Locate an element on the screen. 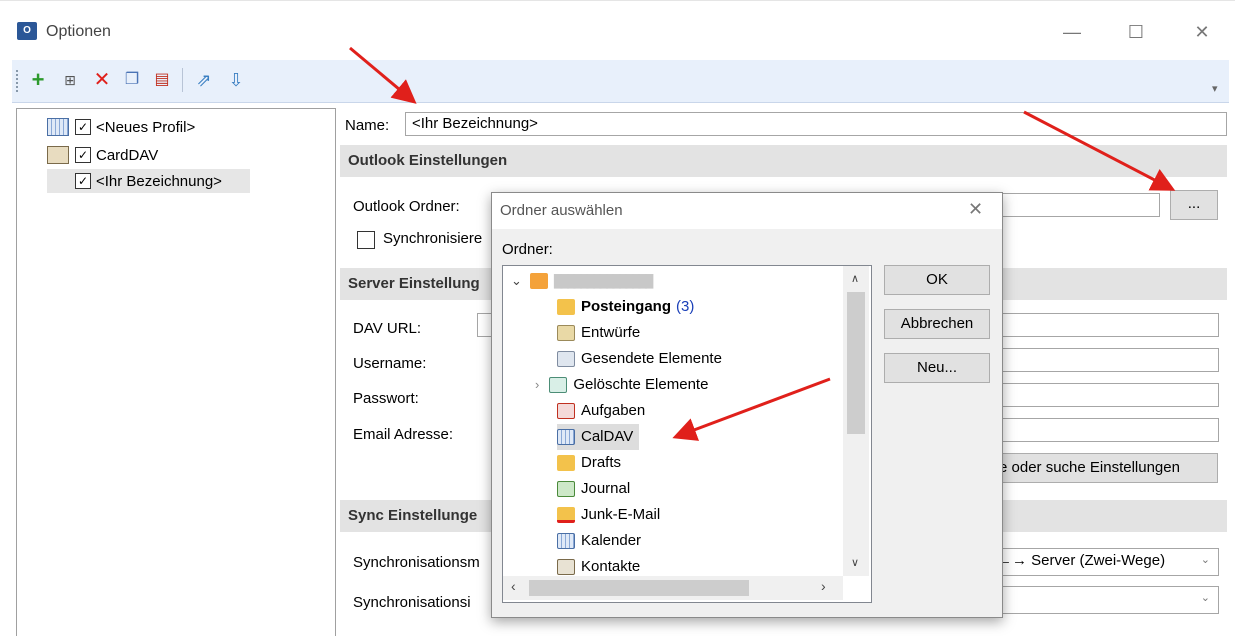 The width and height of the screenshot is (1235, 636). arrow-to-browse-button is located at coordinates (1099, 150).